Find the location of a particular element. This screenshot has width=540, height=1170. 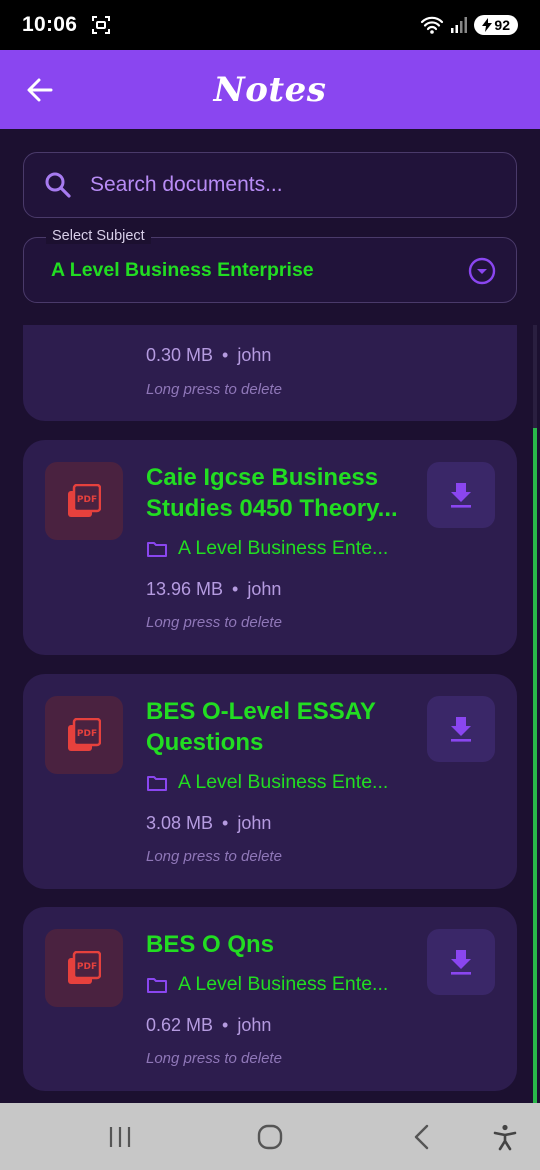

document-meta: 3.08 MB • john is located at coordinates (209, 823).